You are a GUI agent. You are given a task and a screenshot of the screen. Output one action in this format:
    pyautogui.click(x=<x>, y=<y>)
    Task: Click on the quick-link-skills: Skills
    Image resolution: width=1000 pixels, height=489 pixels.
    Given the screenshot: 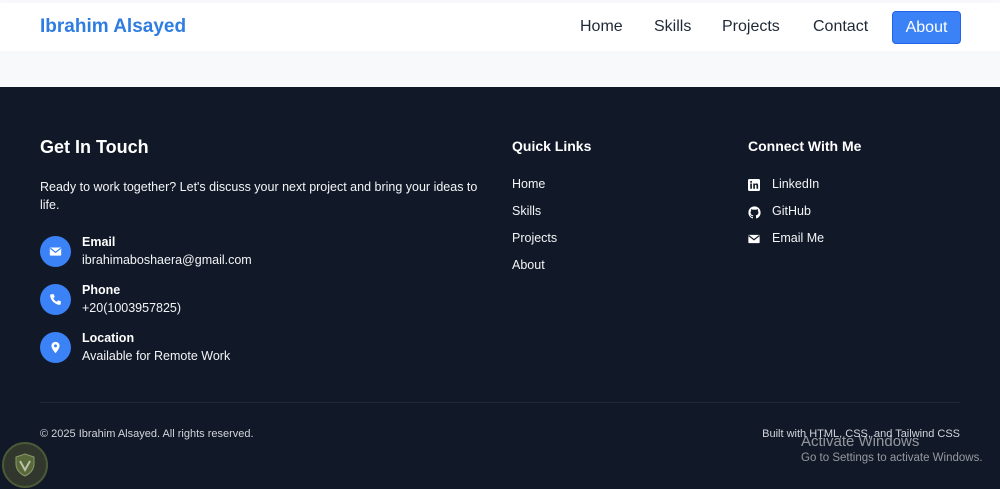 What is the action you would take?
    pyautogui.click(x=526, y=211)
    